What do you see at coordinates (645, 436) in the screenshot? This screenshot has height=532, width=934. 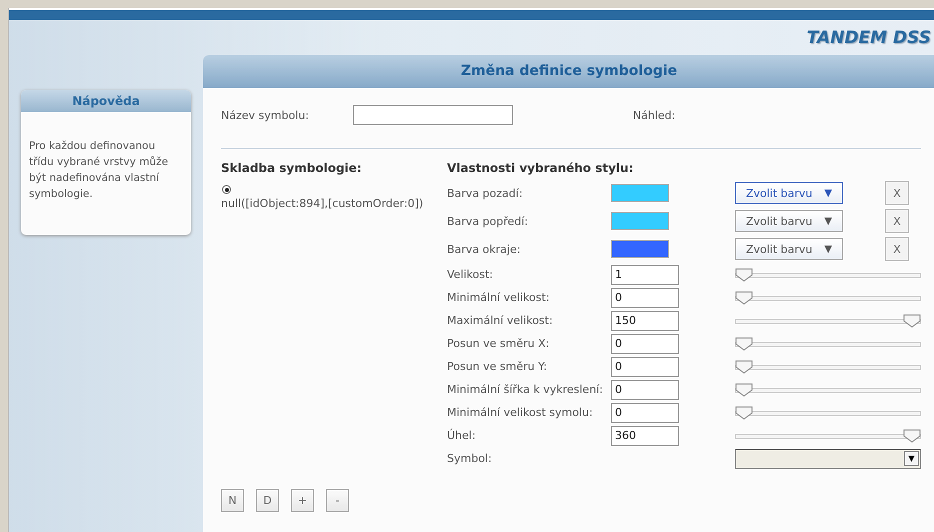 I see `number-field: 360` at bounding box center [645, 436].